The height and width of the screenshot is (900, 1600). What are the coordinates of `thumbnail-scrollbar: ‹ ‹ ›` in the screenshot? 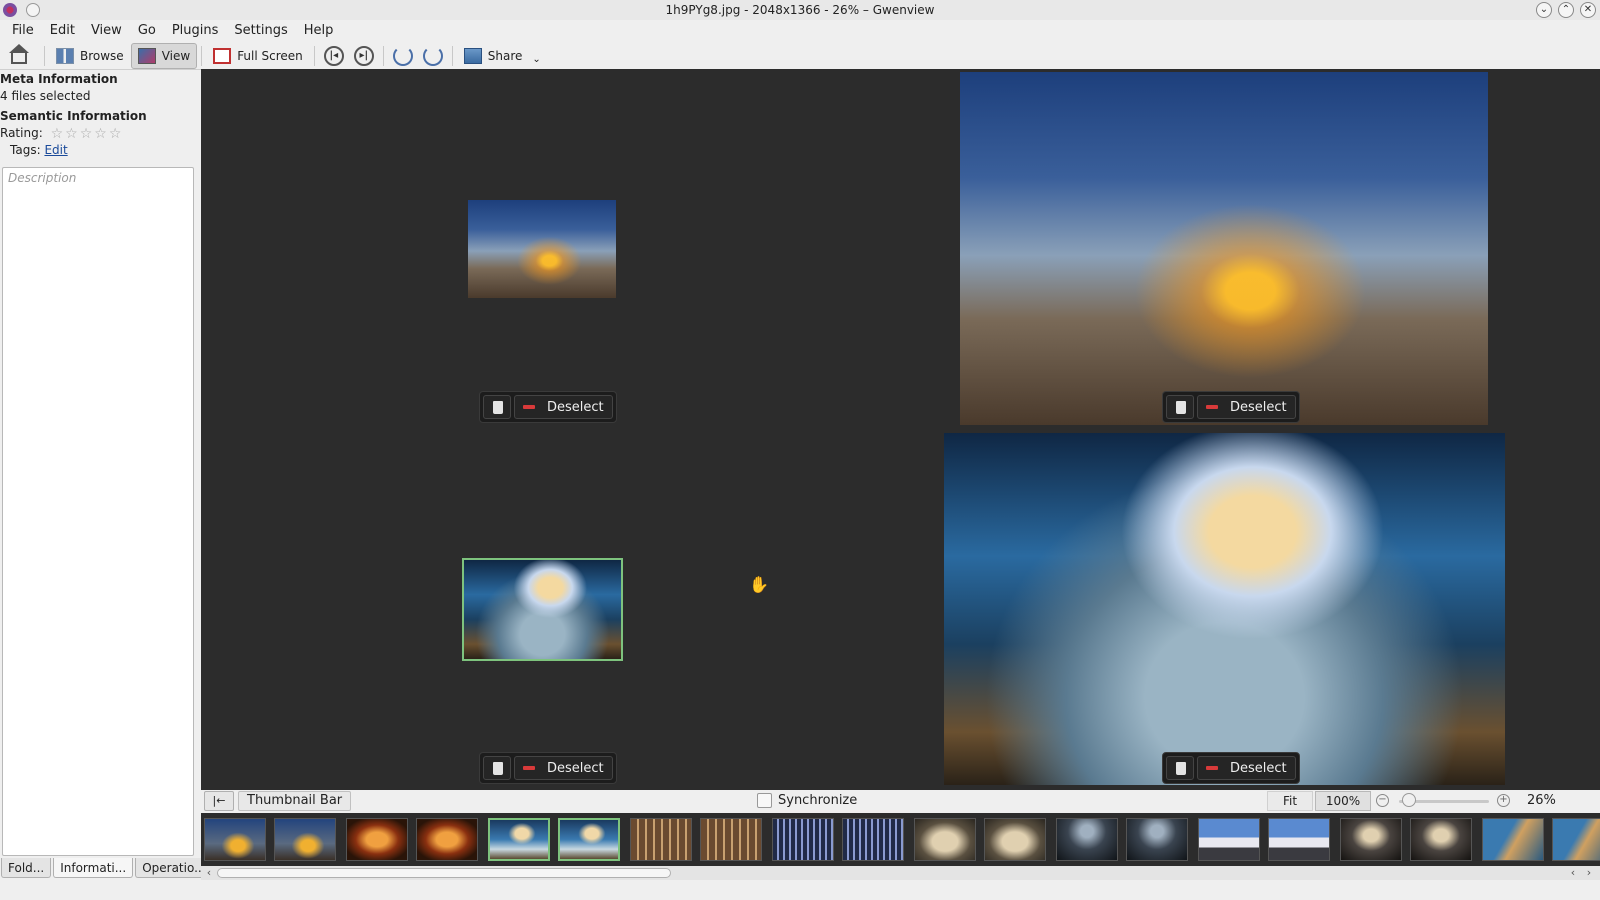 It's located at (900, 873).